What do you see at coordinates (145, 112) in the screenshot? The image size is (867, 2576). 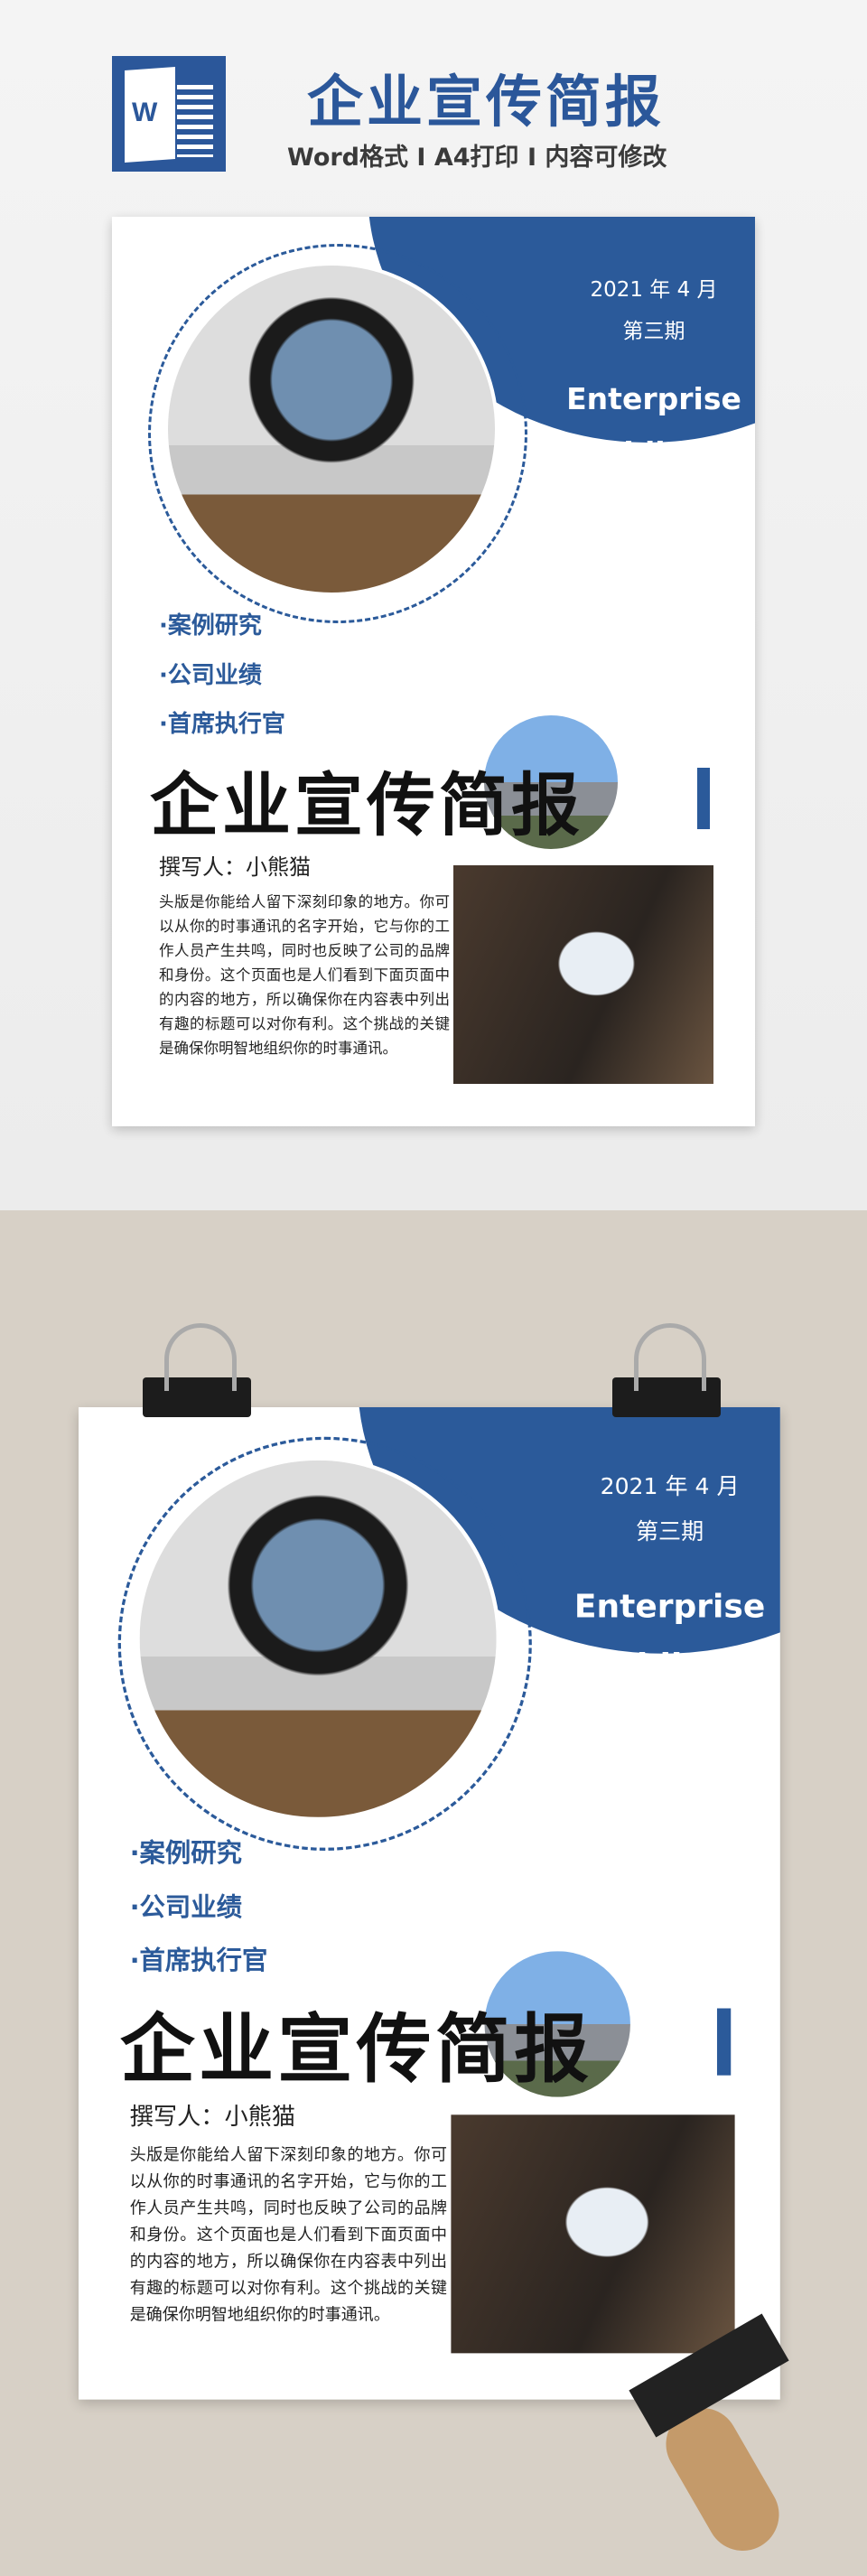 I see `word-letter: W` at bounding box center [145, 112].